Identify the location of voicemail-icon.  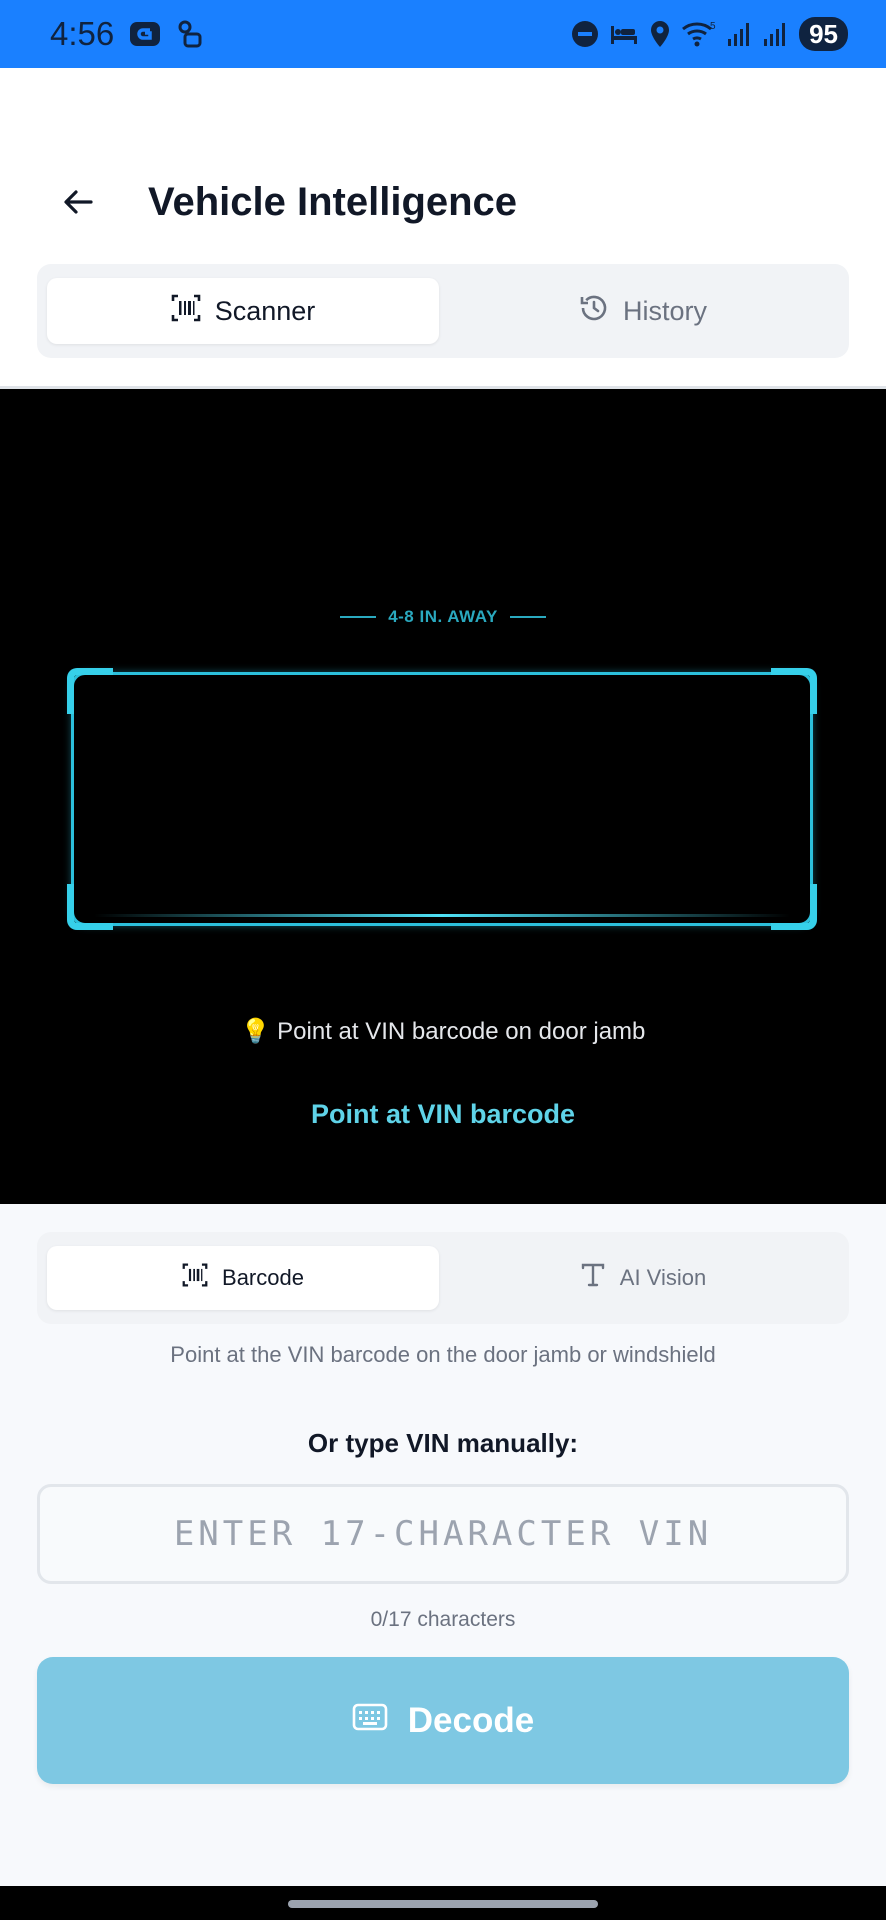
(191, 34).